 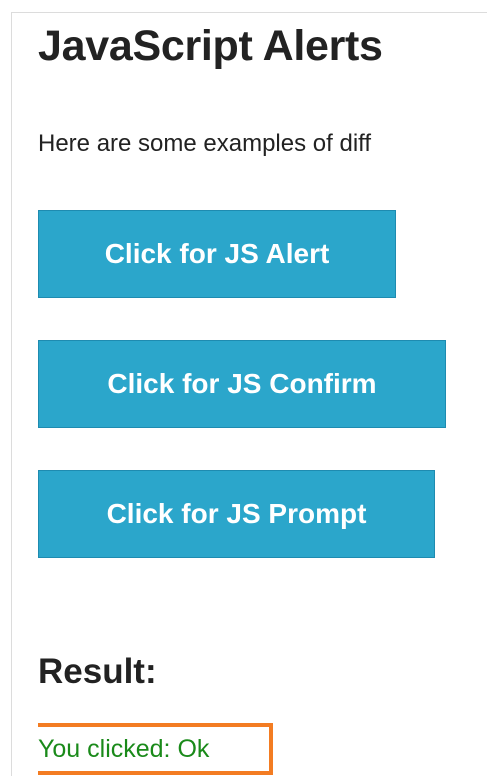 What do you see at coordinates (97, 671) in the screenshot?
I see `result-heading: Result:` at bounding box center [97, 671].